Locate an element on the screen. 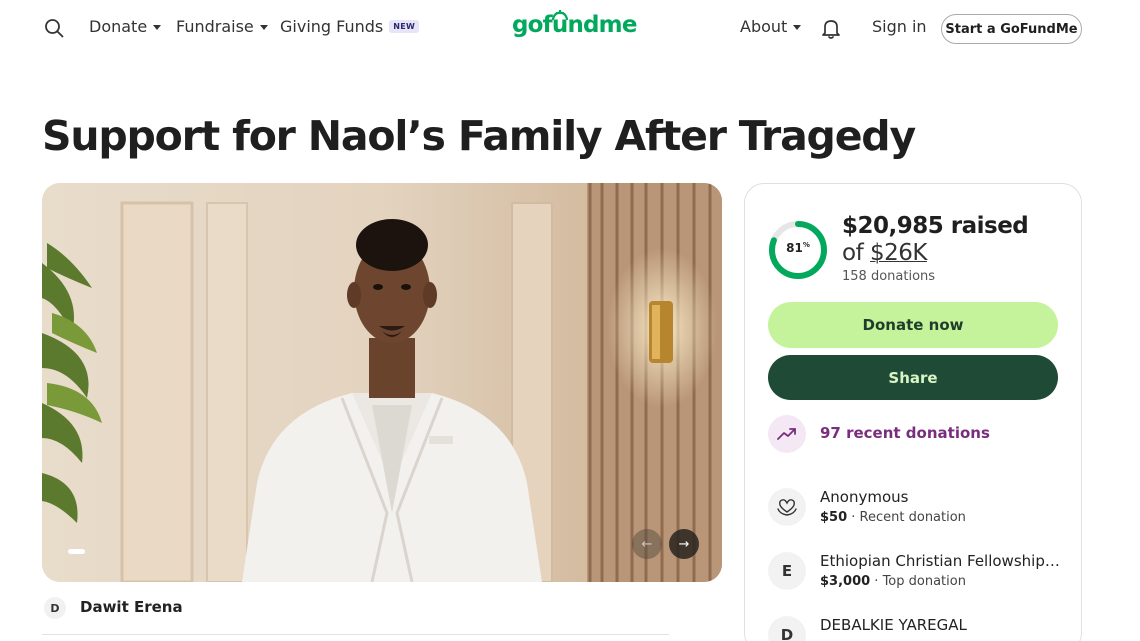 Image resolution: width=1140 pixels, height=641 pixels. heart-hands-icon is located at coordinates (787, 507).